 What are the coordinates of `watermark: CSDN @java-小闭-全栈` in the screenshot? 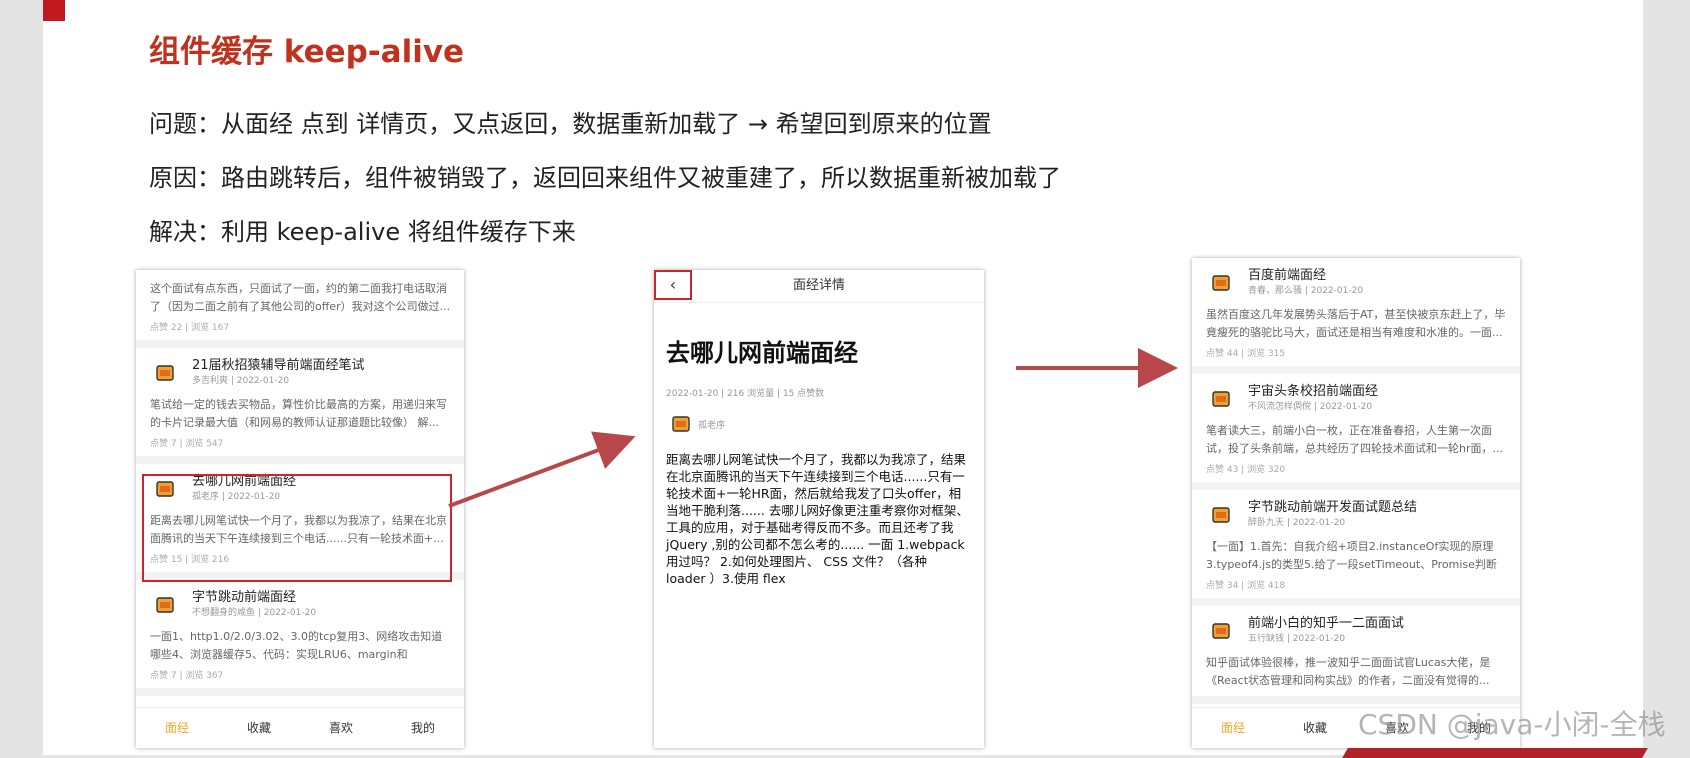 It's located at (1512, 724).